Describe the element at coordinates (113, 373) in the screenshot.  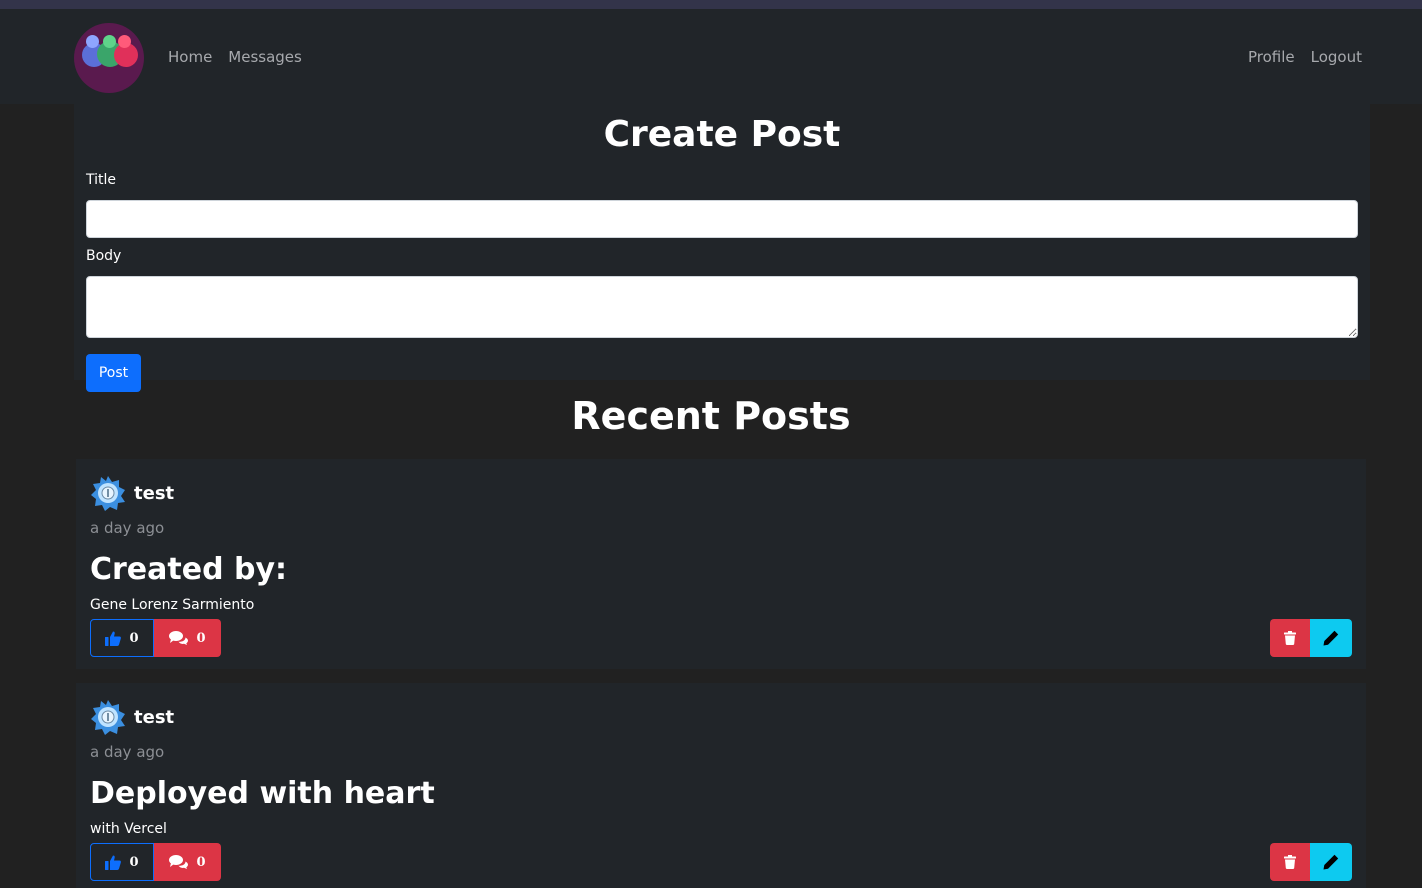
I see `post-submit-button: Post` at that location.